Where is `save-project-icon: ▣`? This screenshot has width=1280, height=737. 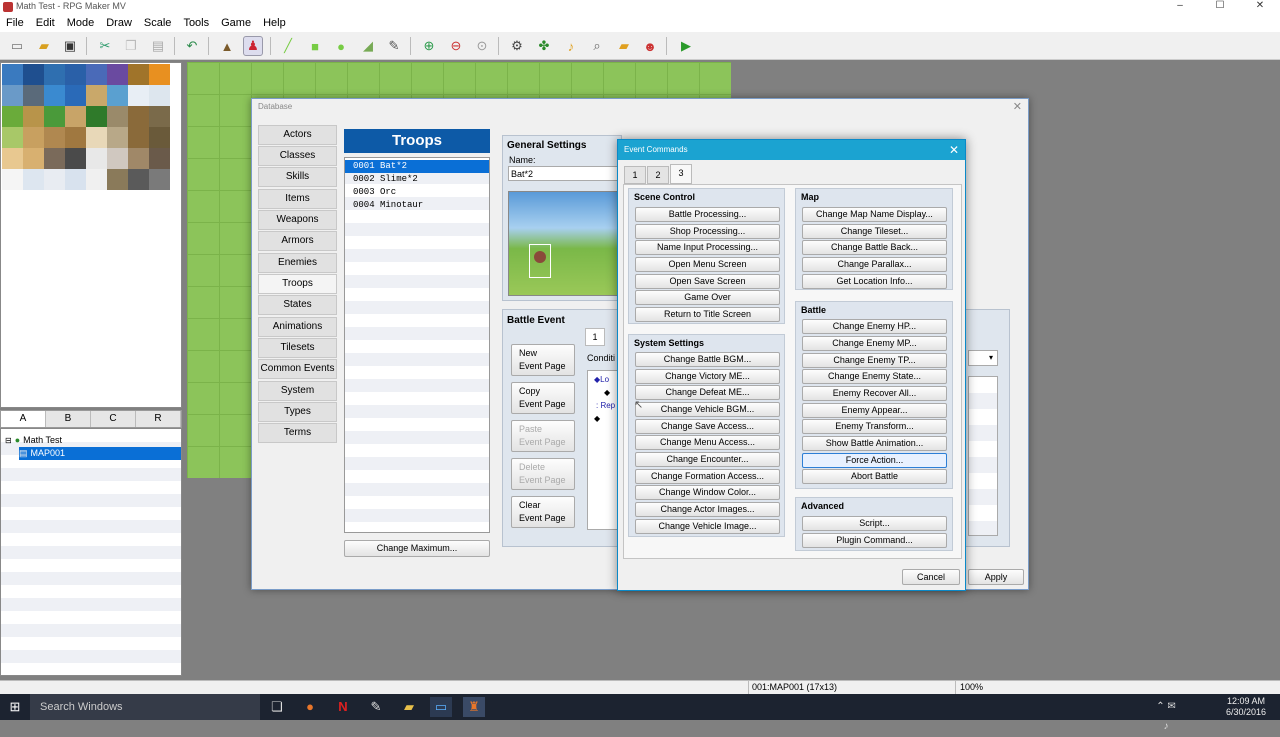 save-project-icon: ▣ is located at coordinates (70, 46).